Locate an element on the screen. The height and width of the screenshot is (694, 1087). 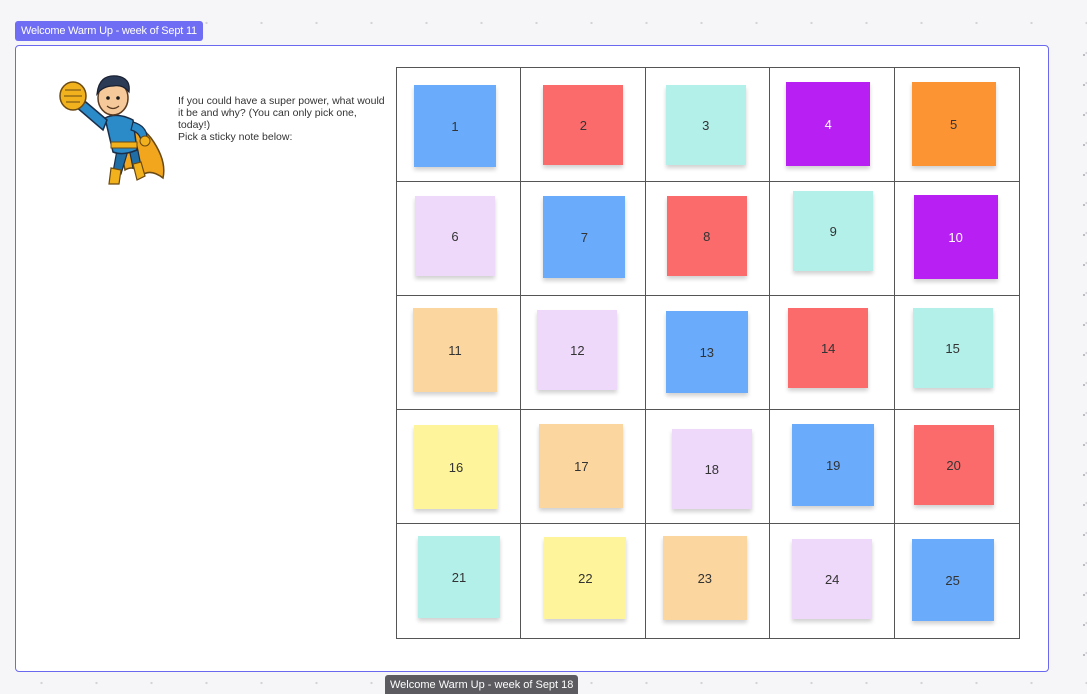
grid-cell: 14 is located at coordinates (832, 353).